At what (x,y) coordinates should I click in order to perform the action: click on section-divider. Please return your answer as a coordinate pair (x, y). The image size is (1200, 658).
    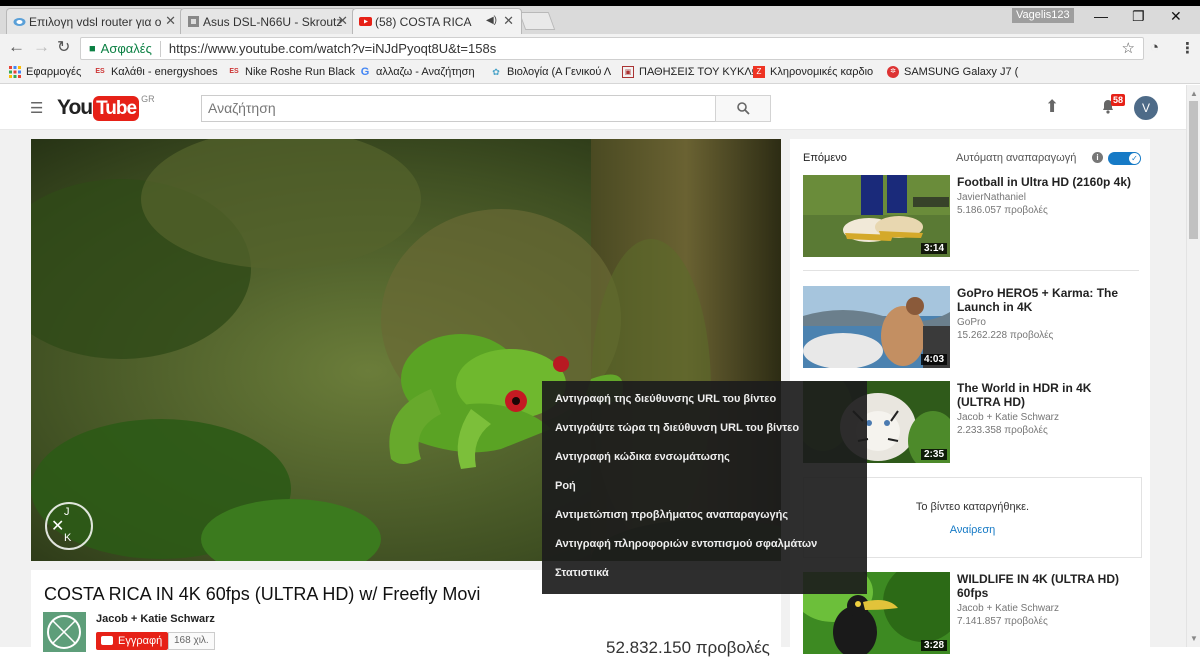
    Looking at the image, I should click on (971, 270).